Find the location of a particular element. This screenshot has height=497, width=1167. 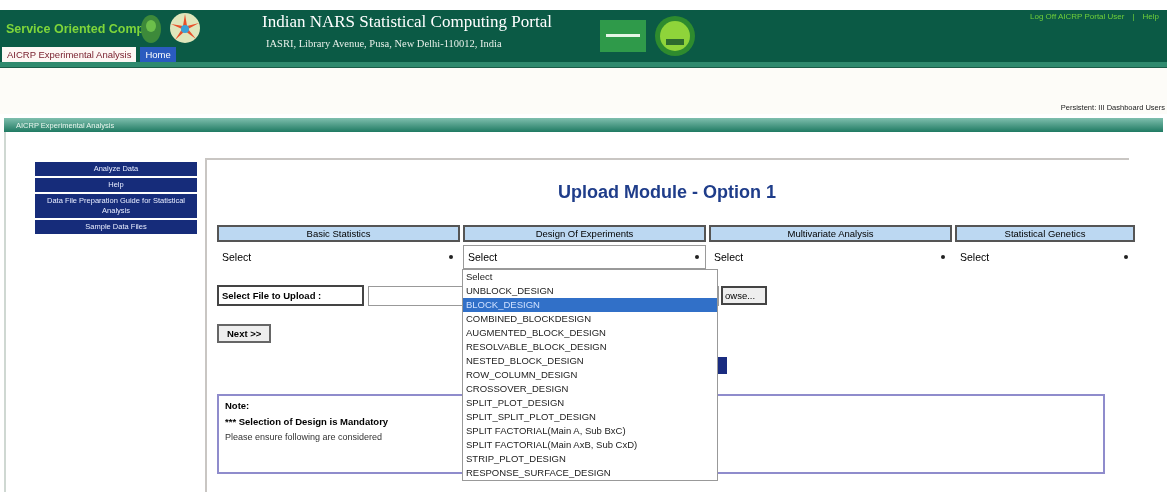

note-warning: *** Selection of Design is Mandatory is located at coordinates (307, 421).